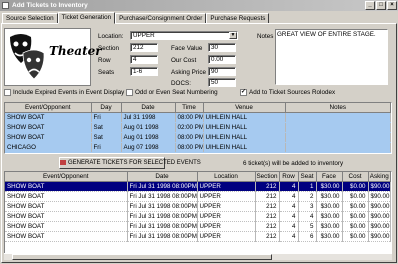 Image resolution: width=398 pixels, height=264 pixels. I want to click on seat-cell: 5, so click(307, 226).